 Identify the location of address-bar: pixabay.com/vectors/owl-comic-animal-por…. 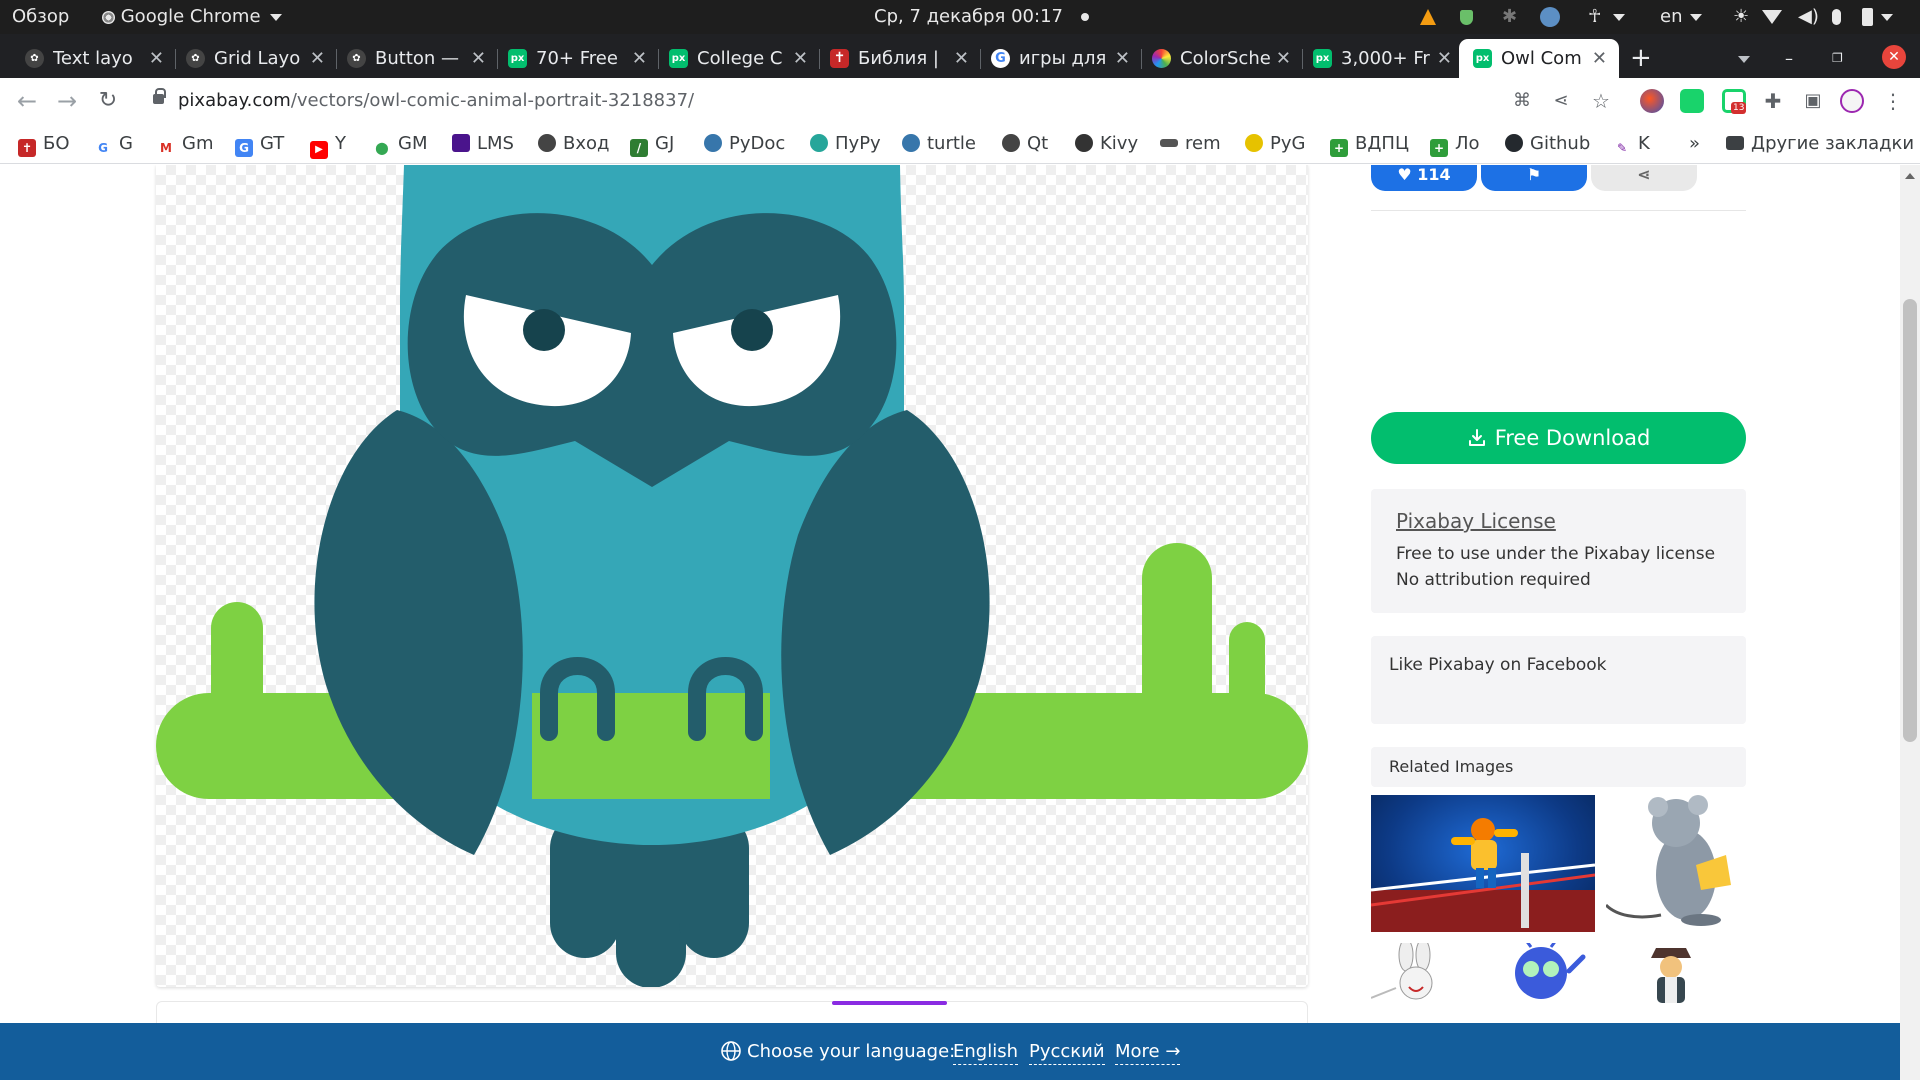
(872, 101).